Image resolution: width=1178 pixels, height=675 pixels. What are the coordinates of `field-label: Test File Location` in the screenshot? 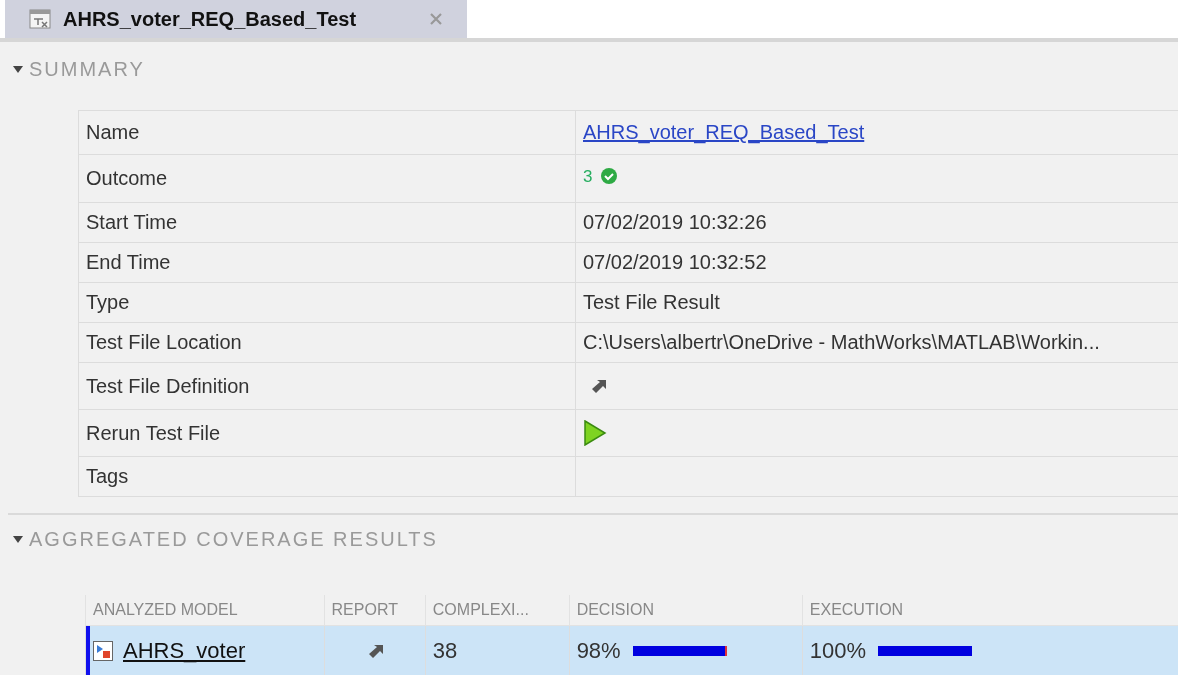 It's located at (327, 342).